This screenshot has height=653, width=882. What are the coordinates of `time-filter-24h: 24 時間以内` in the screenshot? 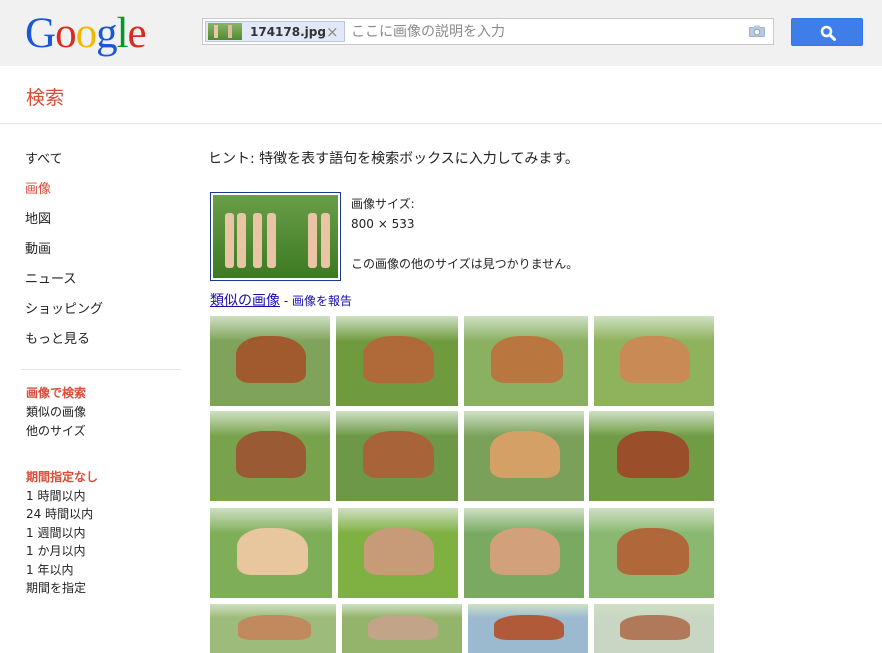 It's located at (106, 514).